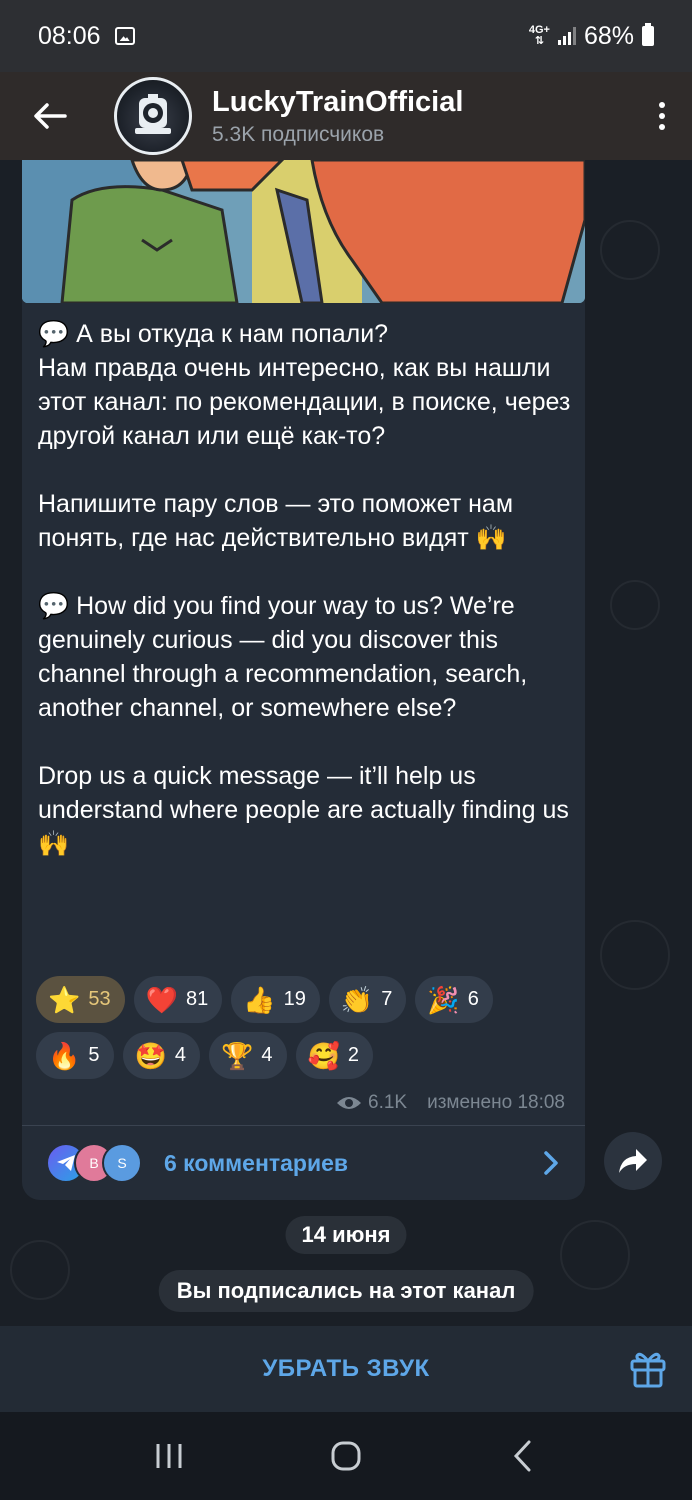 The image size is (692, 1500). What do you see at coordinates (648, 1369) in the screenshot?
I see `gift-icon` at bounding box center [648, 1369].